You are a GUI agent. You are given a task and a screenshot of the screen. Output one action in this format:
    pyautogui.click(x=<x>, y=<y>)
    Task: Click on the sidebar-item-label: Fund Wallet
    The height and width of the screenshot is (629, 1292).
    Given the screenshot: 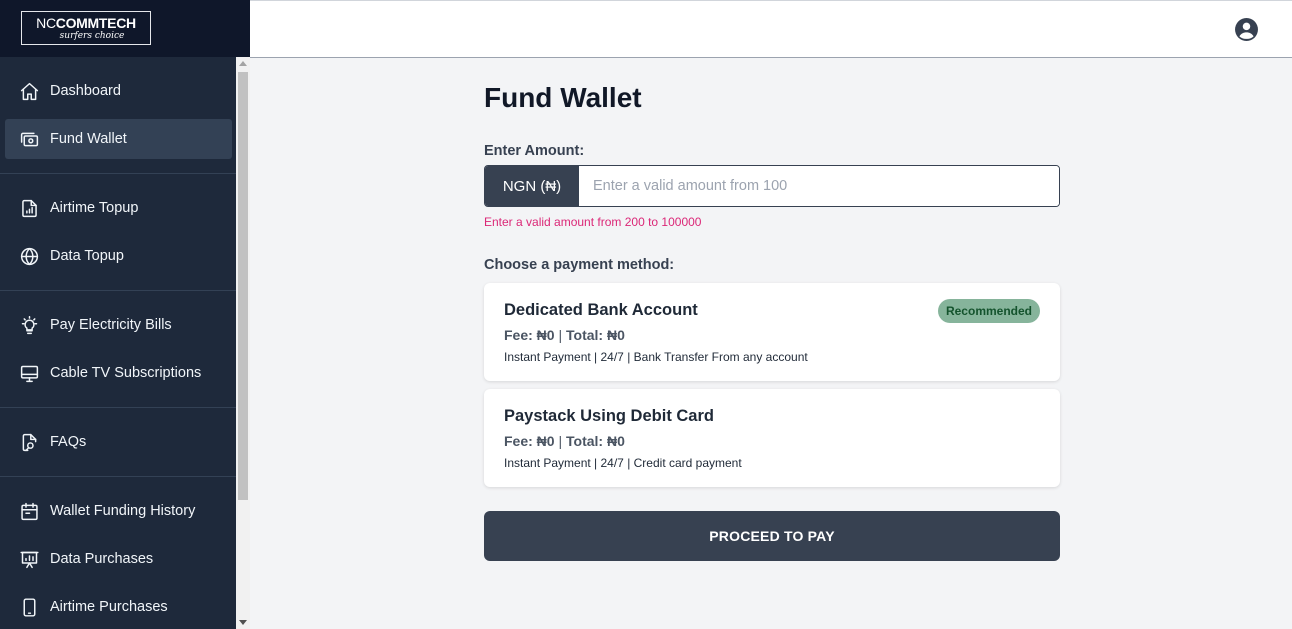 What is the action you would take?
    pyautogui.click(x=88, y=139)
    